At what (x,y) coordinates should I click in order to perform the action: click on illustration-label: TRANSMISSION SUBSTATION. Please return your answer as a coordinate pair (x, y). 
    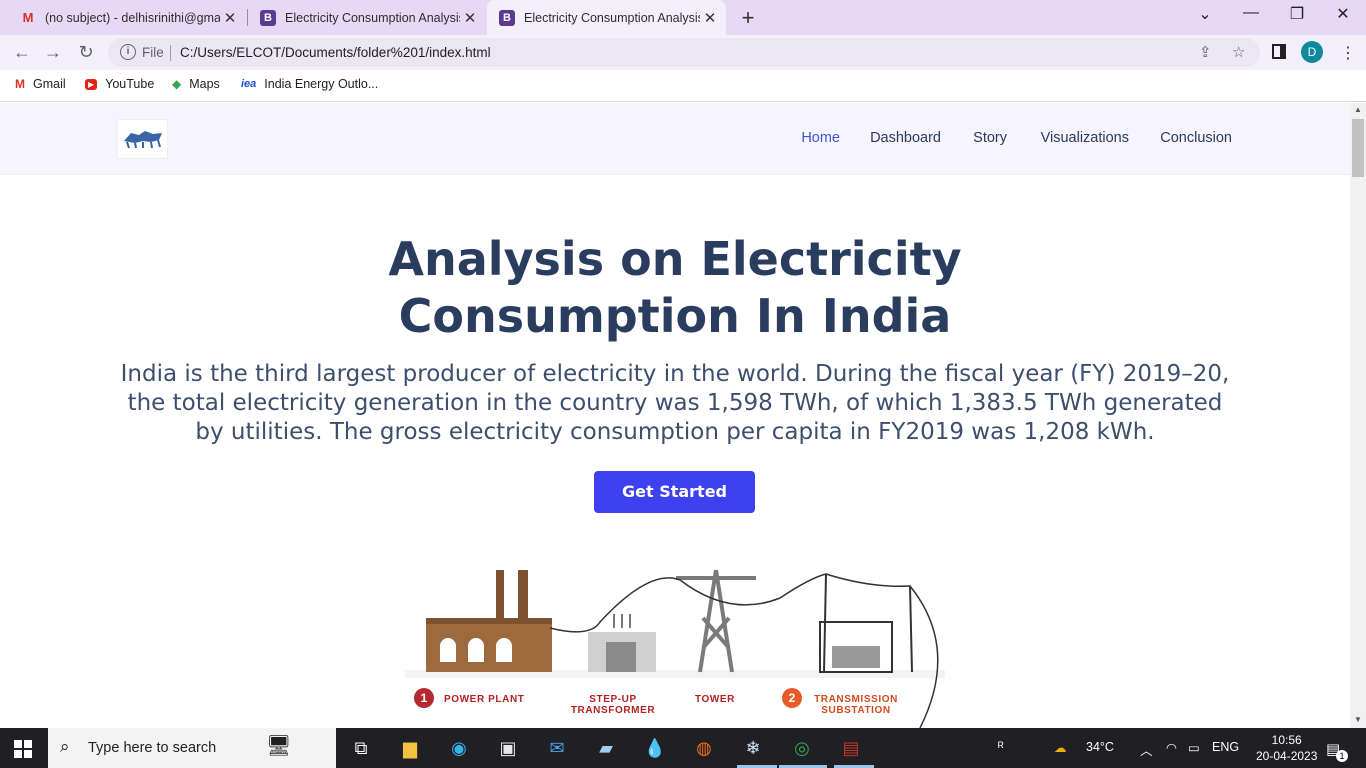
    Looking at the image, I should click on (856, 705).